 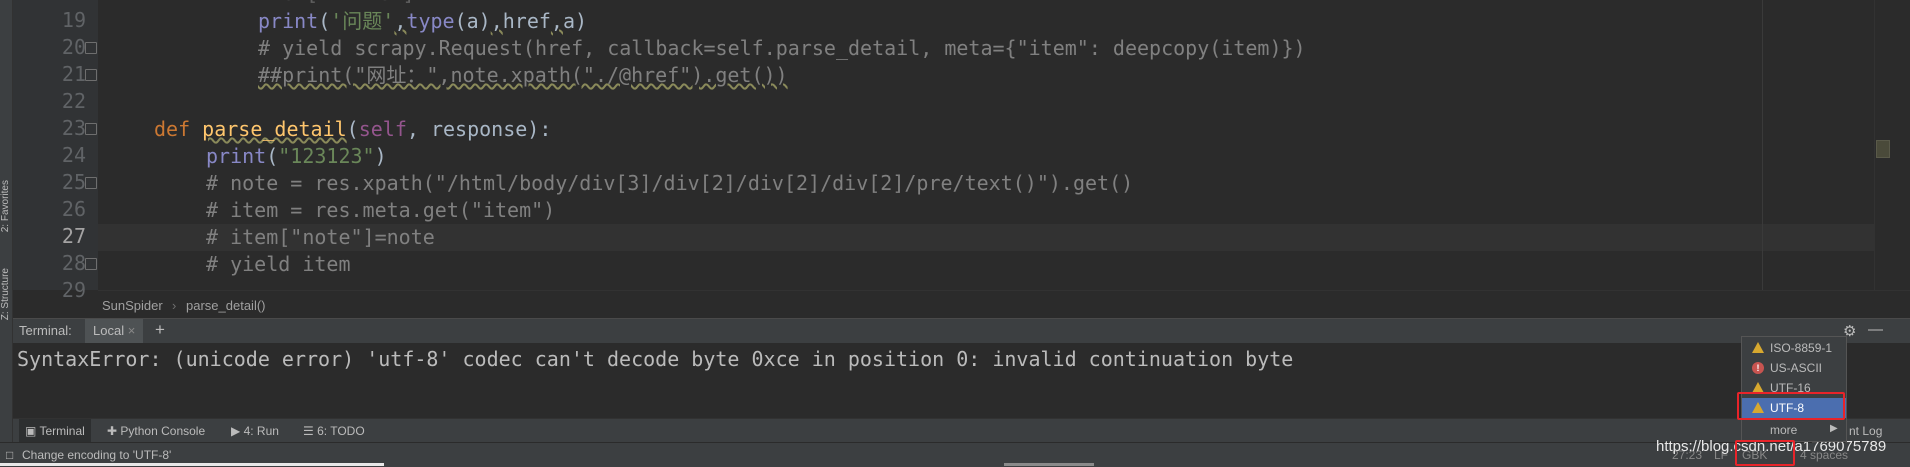 What do you see at coordinates (1762, 145) in the screenshot?
I see `right-margin-guide` at bounding box center [1762, 145].